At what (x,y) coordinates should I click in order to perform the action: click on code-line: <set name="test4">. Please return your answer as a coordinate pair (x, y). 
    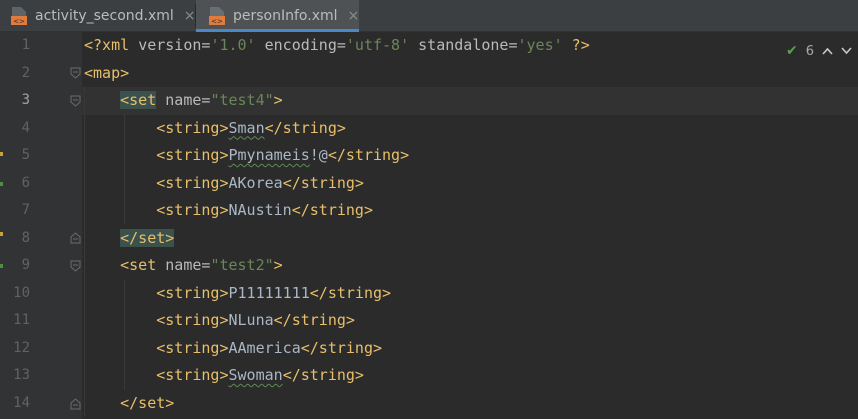
    Looking at the image, I should click on (183, 101).